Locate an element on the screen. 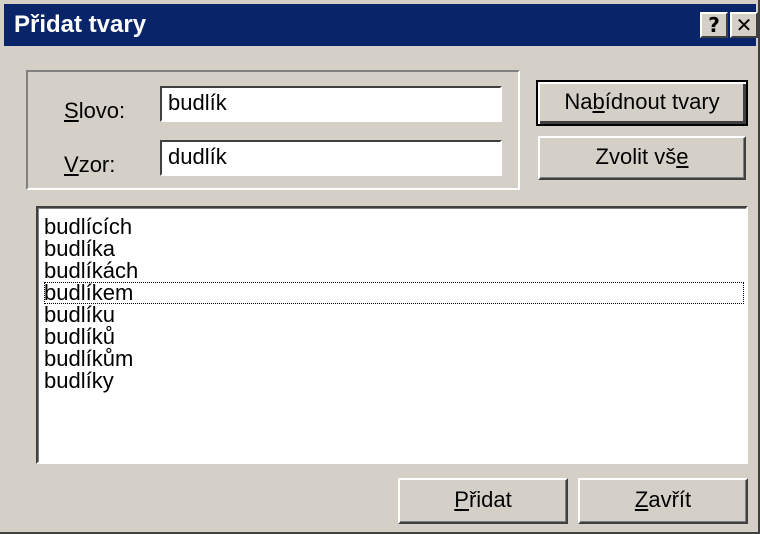  list-item: budlíkách is located at coordinates (395, 271).